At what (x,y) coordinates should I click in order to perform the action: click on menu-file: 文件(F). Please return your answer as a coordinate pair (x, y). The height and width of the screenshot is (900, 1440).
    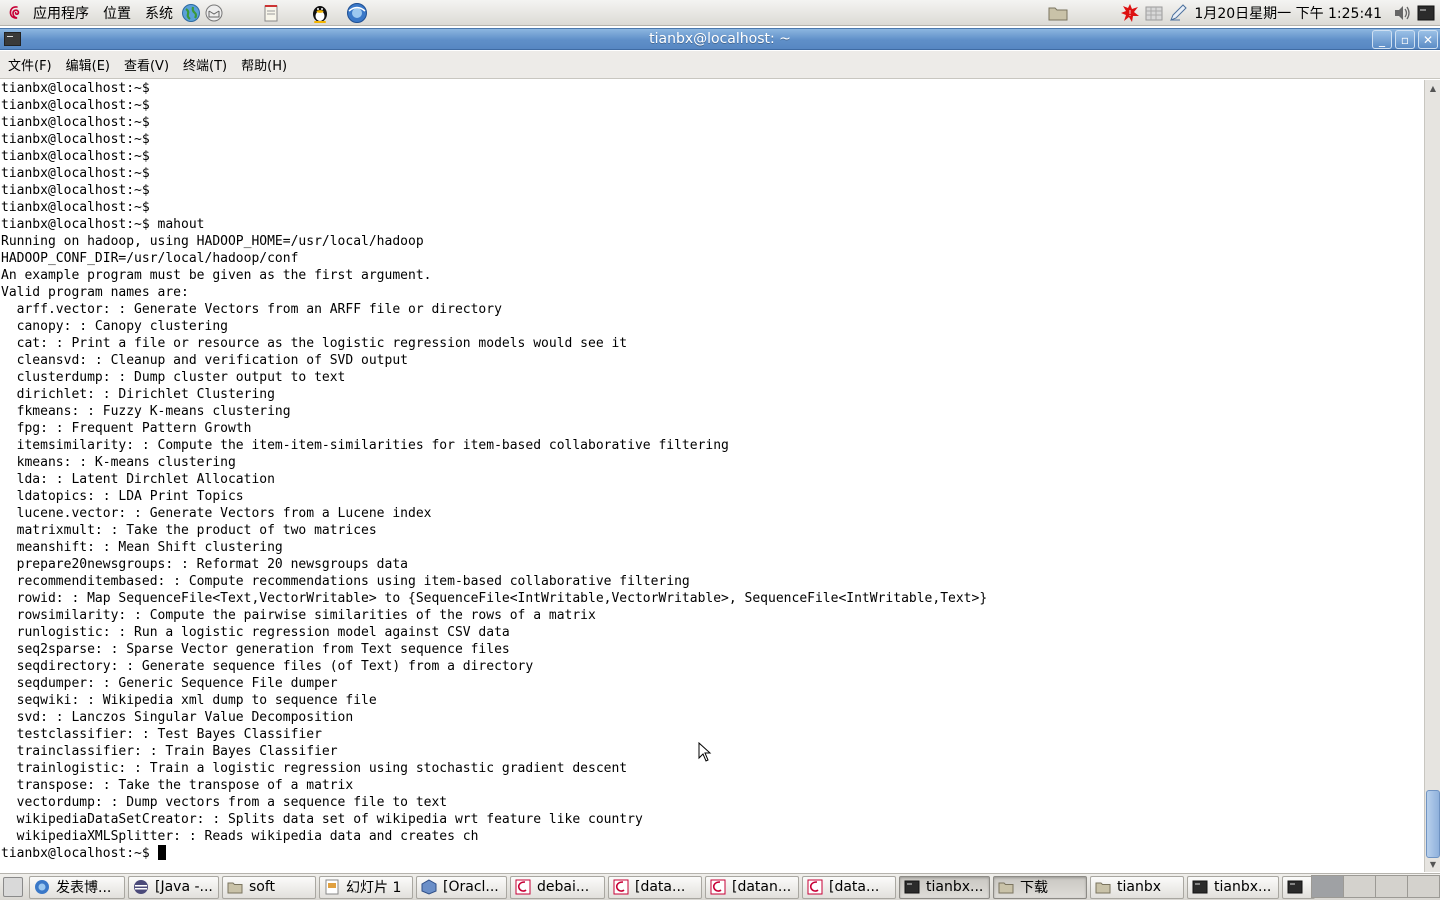
    Looking at the image, I should click on (30, 65).